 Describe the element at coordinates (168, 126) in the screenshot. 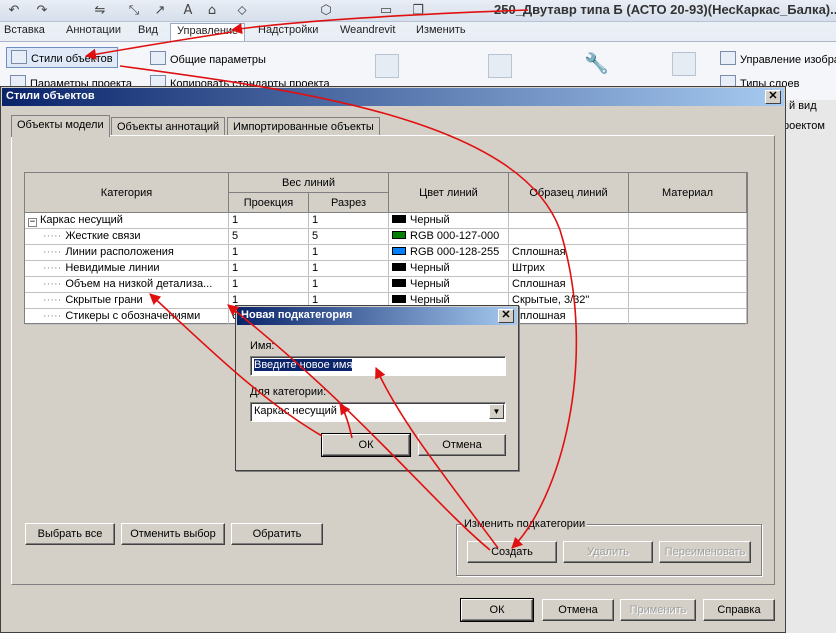

I see `tab-annotation-objects: Объекты аннотаций` at that location.